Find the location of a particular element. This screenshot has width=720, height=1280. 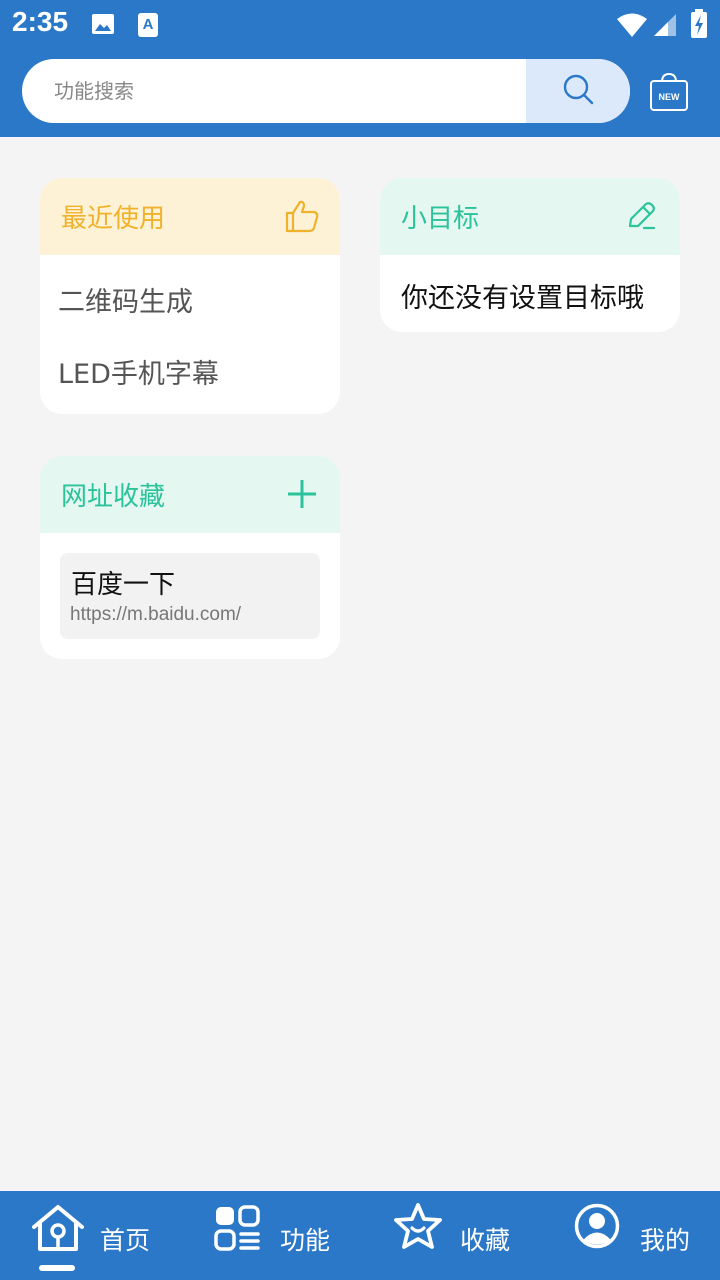

search-bar is located at coordinates (326, 91).